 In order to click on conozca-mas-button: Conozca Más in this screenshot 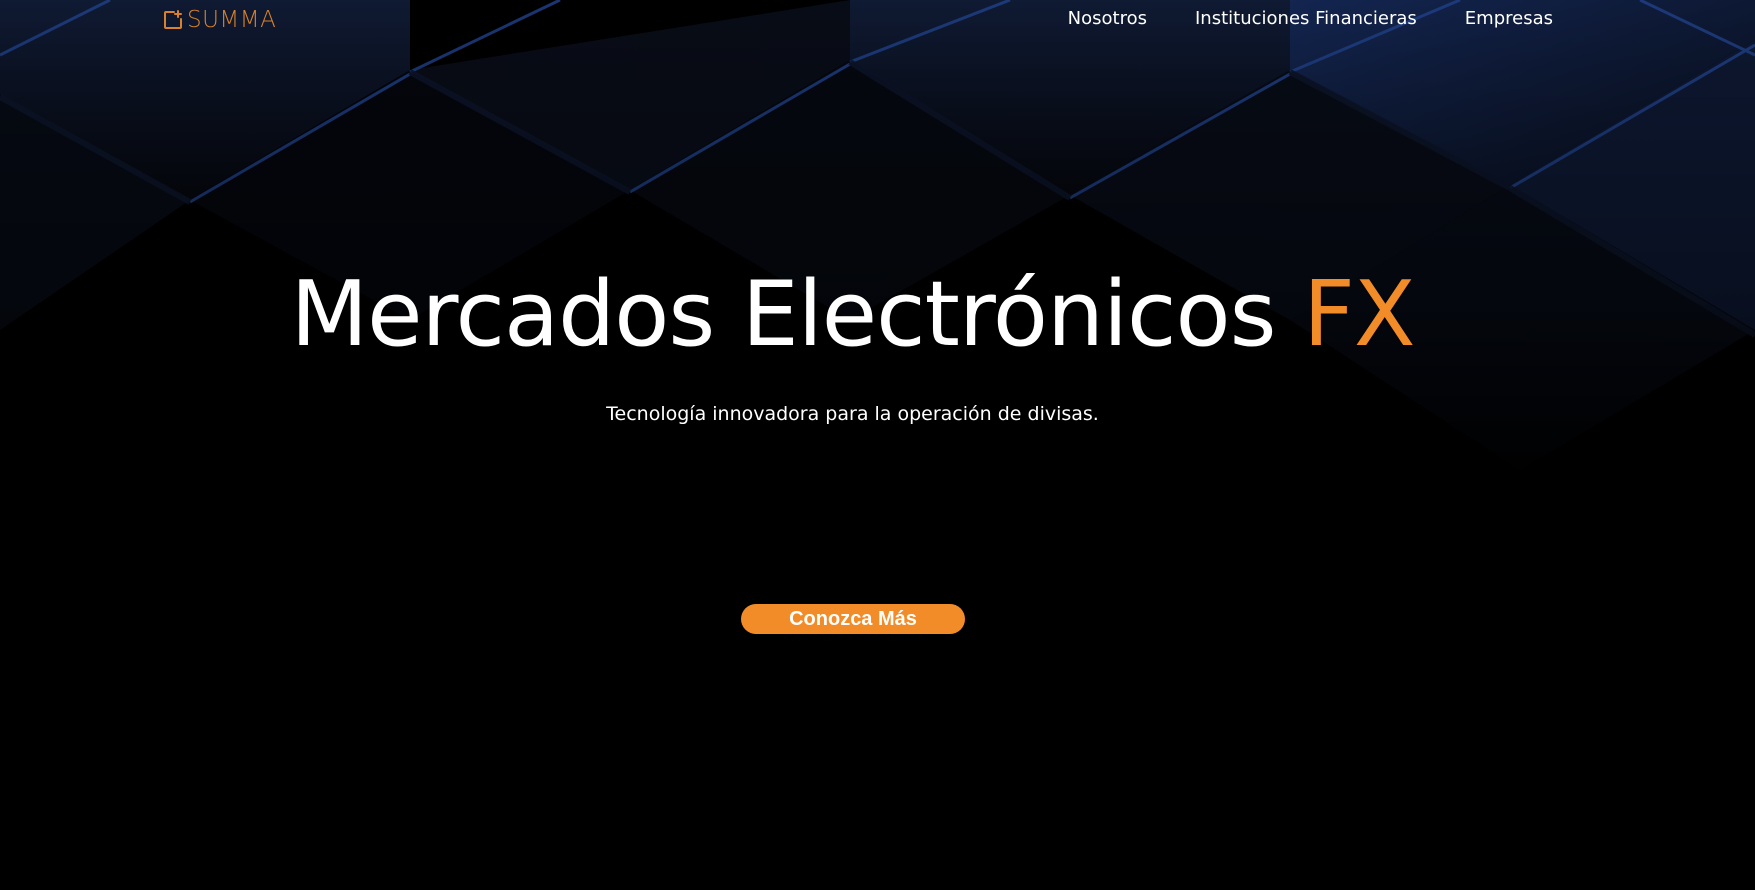, I will do `click(853, 619)`.